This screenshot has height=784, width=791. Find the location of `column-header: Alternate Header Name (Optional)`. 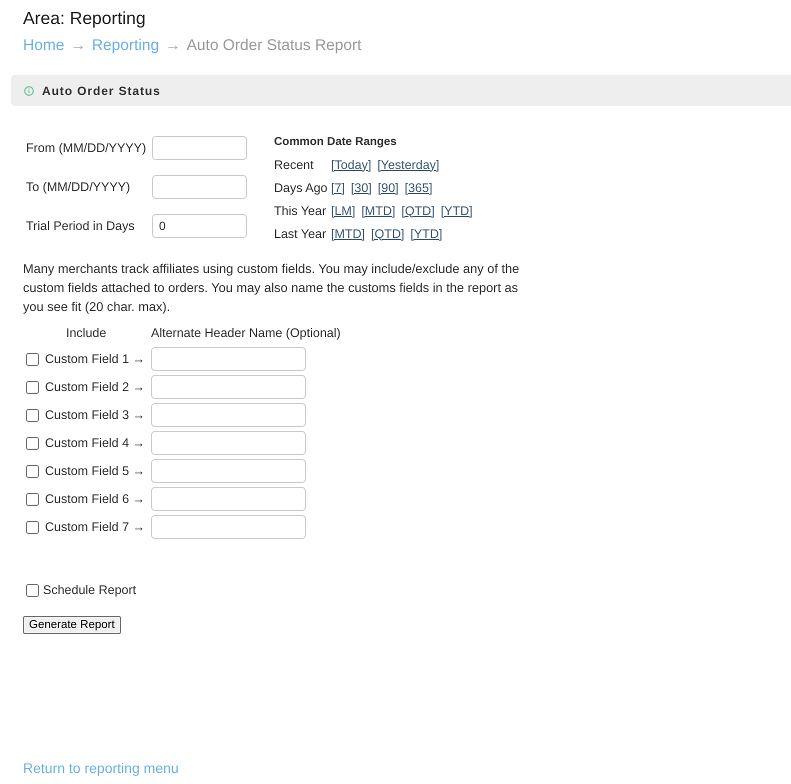

column-header: Alternate Header Name (Optional) is located at coordinates (246, 333).